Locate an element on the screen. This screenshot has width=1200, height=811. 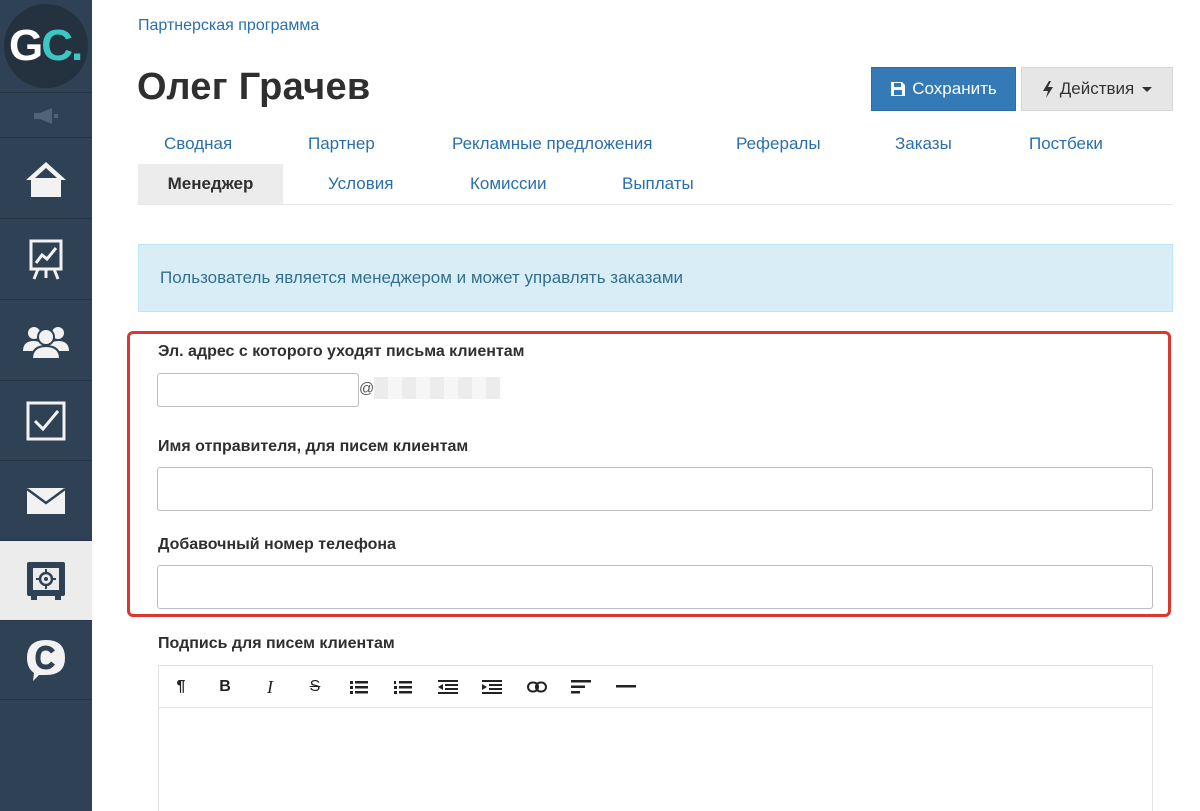
sender-name-label: Имя отправителя, для писем клиентам is located at coordinates (313, 446).